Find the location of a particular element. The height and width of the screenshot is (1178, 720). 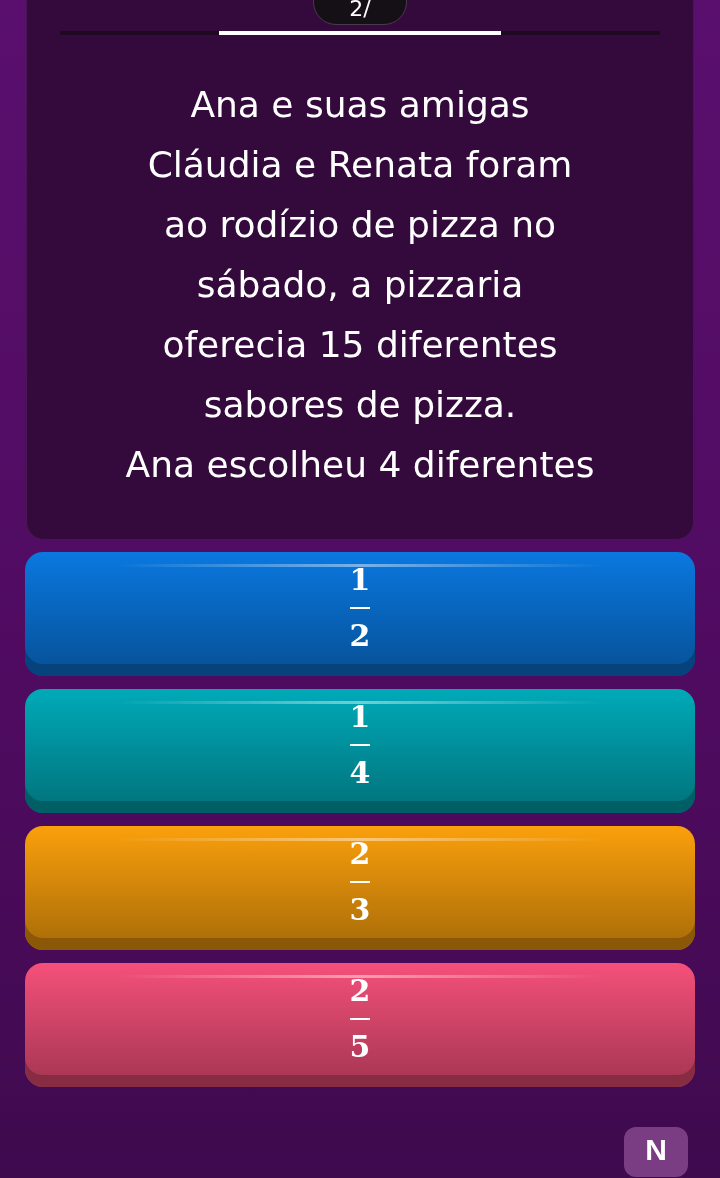

answer-button: 2 5 is located at coordinates (360, 1025).